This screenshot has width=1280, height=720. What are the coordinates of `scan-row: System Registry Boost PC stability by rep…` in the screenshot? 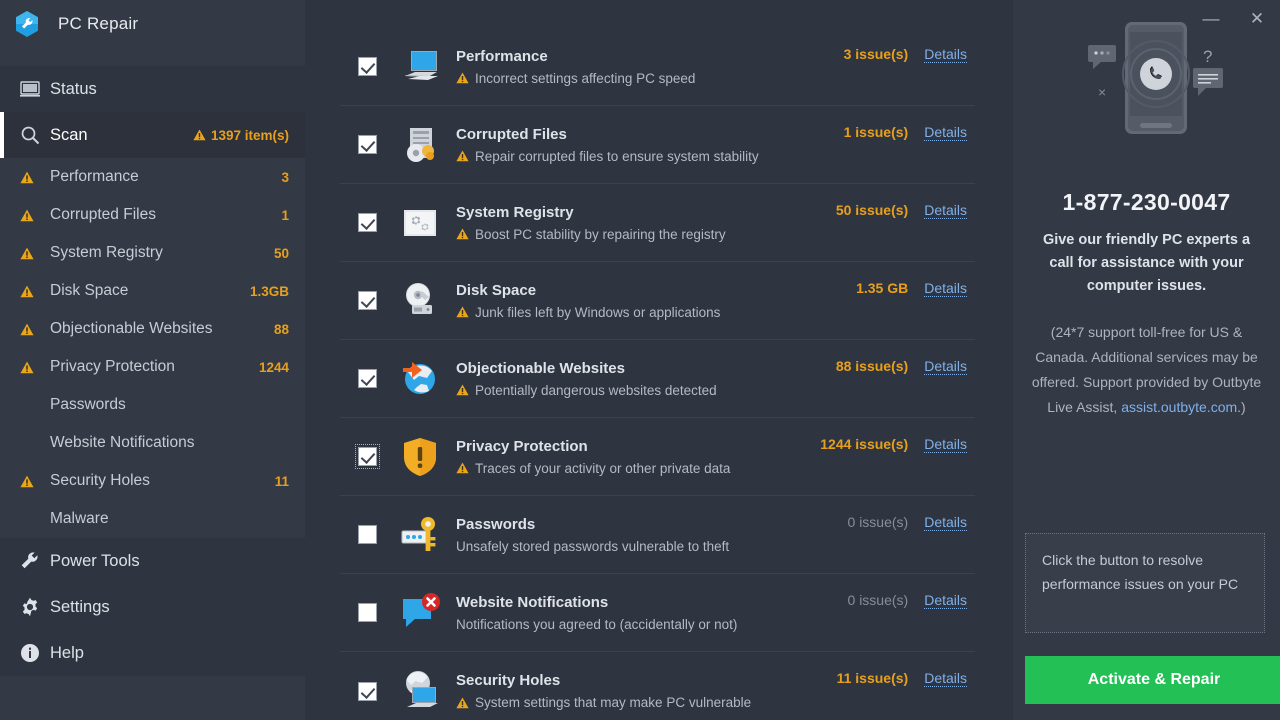 It's located at (657, 223).